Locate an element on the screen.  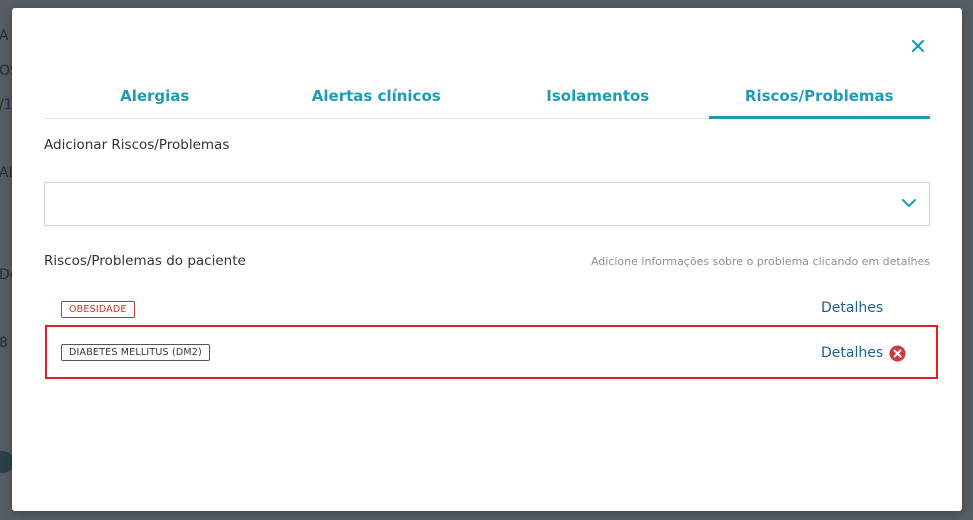
tab-isolations: Isolamentos is located at coordinates (598, 99).